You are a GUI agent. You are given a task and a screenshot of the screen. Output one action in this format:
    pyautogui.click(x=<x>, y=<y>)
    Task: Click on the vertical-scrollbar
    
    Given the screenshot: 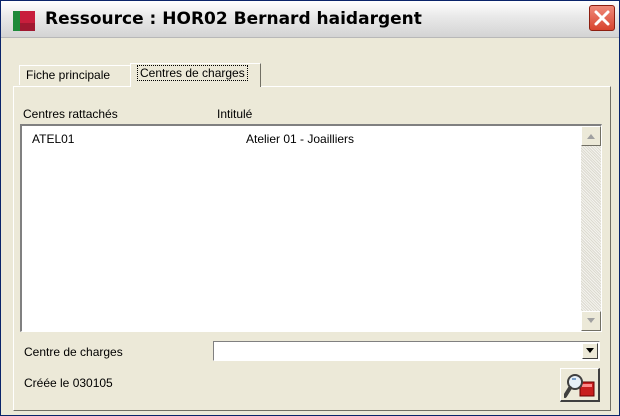 What is the action you would take?
    pyautogui.click(x=591, y=228)
    